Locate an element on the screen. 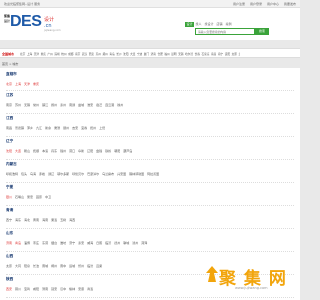 The image size is (320, 300). city-link: 晋城 is located at coordinates (45, 266).